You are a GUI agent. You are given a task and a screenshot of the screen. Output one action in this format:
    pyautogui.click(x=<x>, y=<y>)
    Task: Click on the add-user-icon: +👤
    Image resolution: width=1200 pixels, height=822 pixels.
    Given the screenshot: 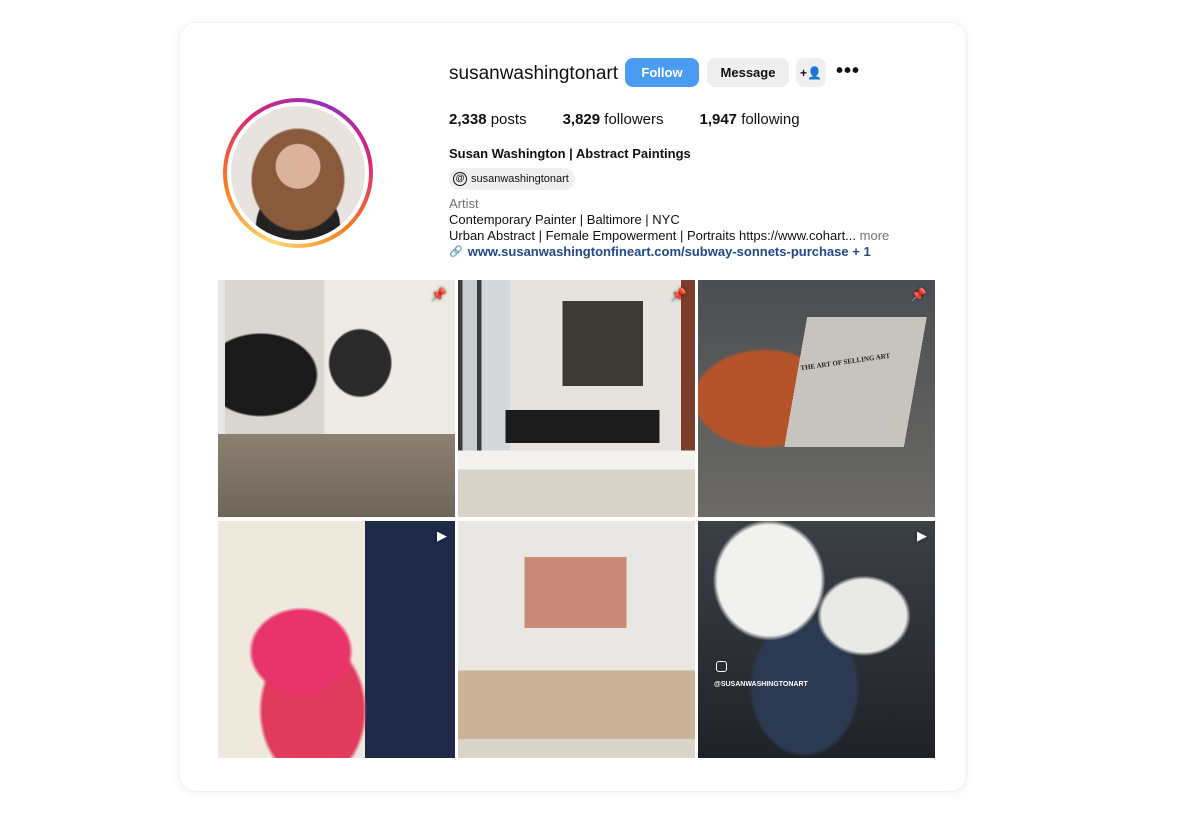 What is the action you would take?
    pyautogui.click(x=811, y=72)
    